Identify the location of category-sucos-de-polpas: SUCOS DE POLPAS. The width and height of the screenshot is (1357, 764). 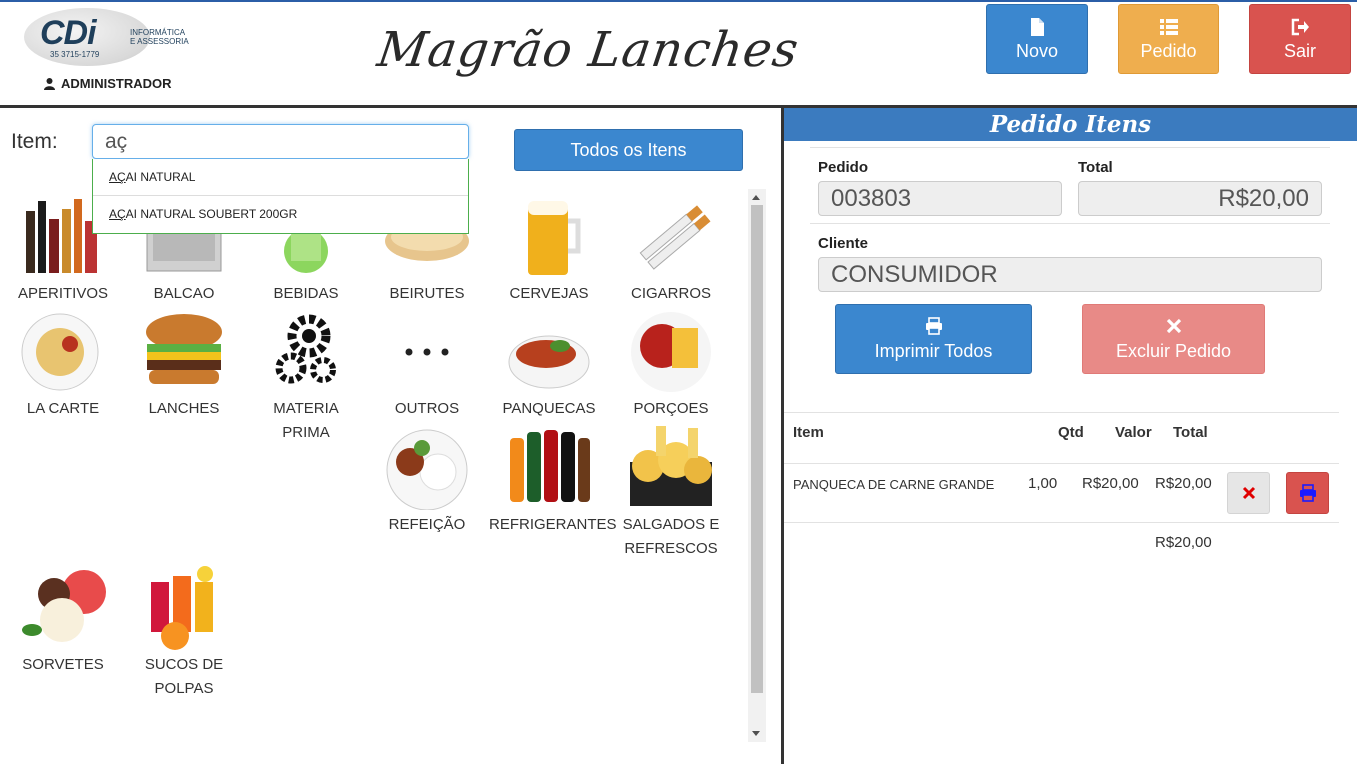
(184, 631).